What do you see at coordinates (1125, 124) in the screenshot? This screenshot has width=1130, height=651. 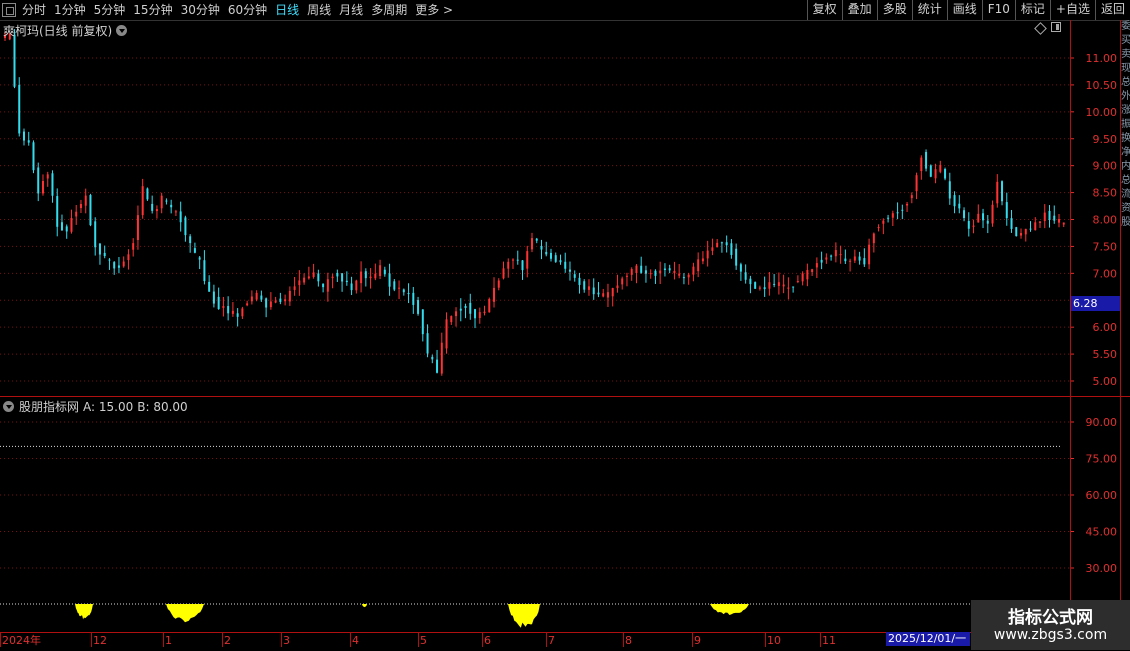 I see `side-label: 振` at bounding box center [1125, 124].